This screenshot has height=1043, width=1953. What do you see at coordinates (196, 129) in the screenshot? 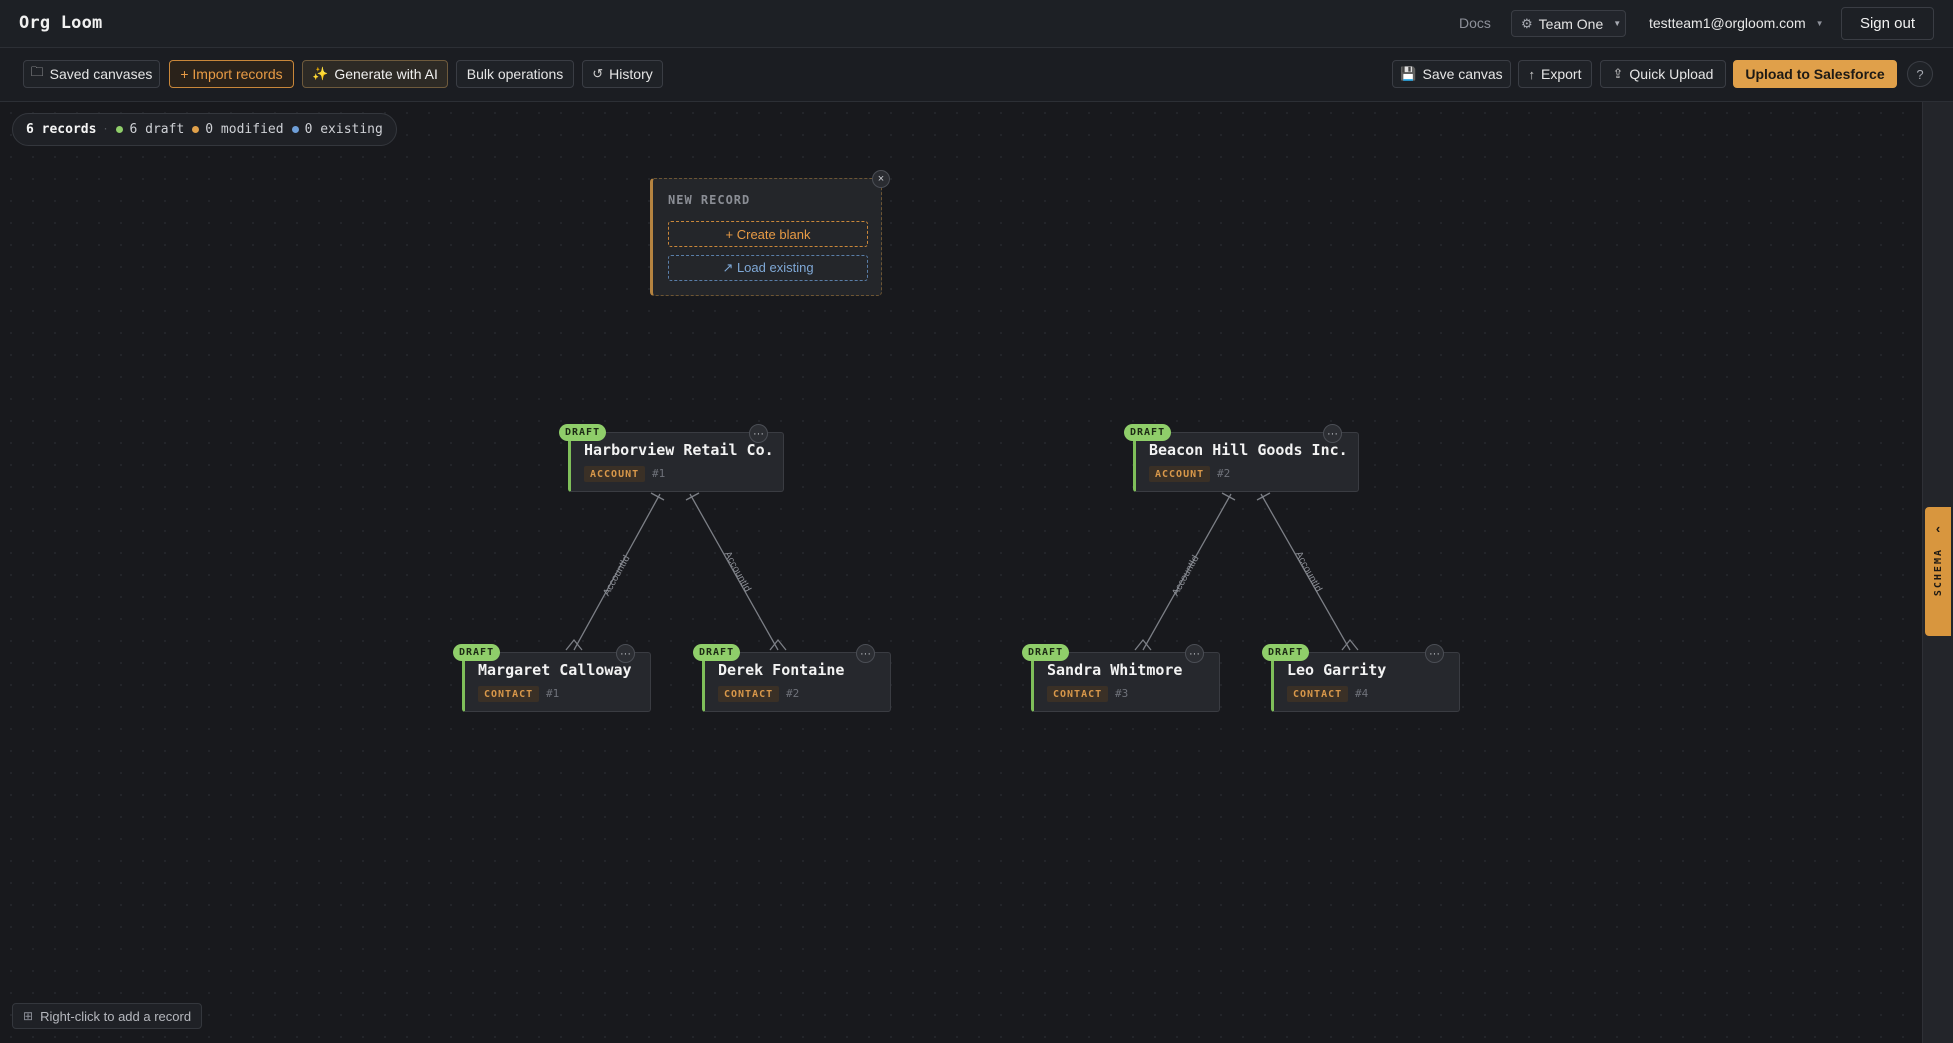
I see `modified-dot-icon` at bounding box center [196, 129].